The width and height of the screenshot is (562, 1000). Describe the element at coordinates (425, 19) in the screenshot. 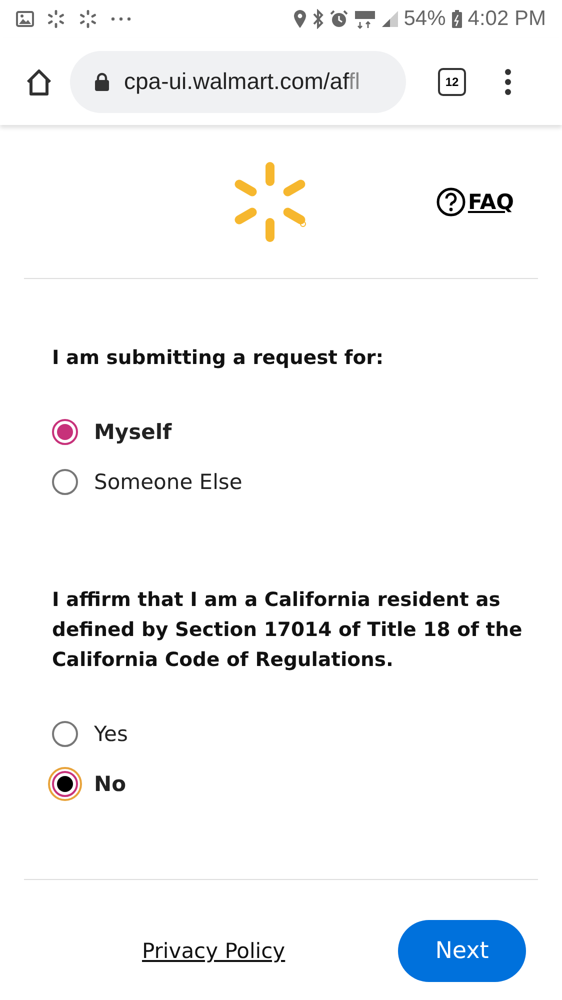

I see `battery-percent: 54%` at that location.